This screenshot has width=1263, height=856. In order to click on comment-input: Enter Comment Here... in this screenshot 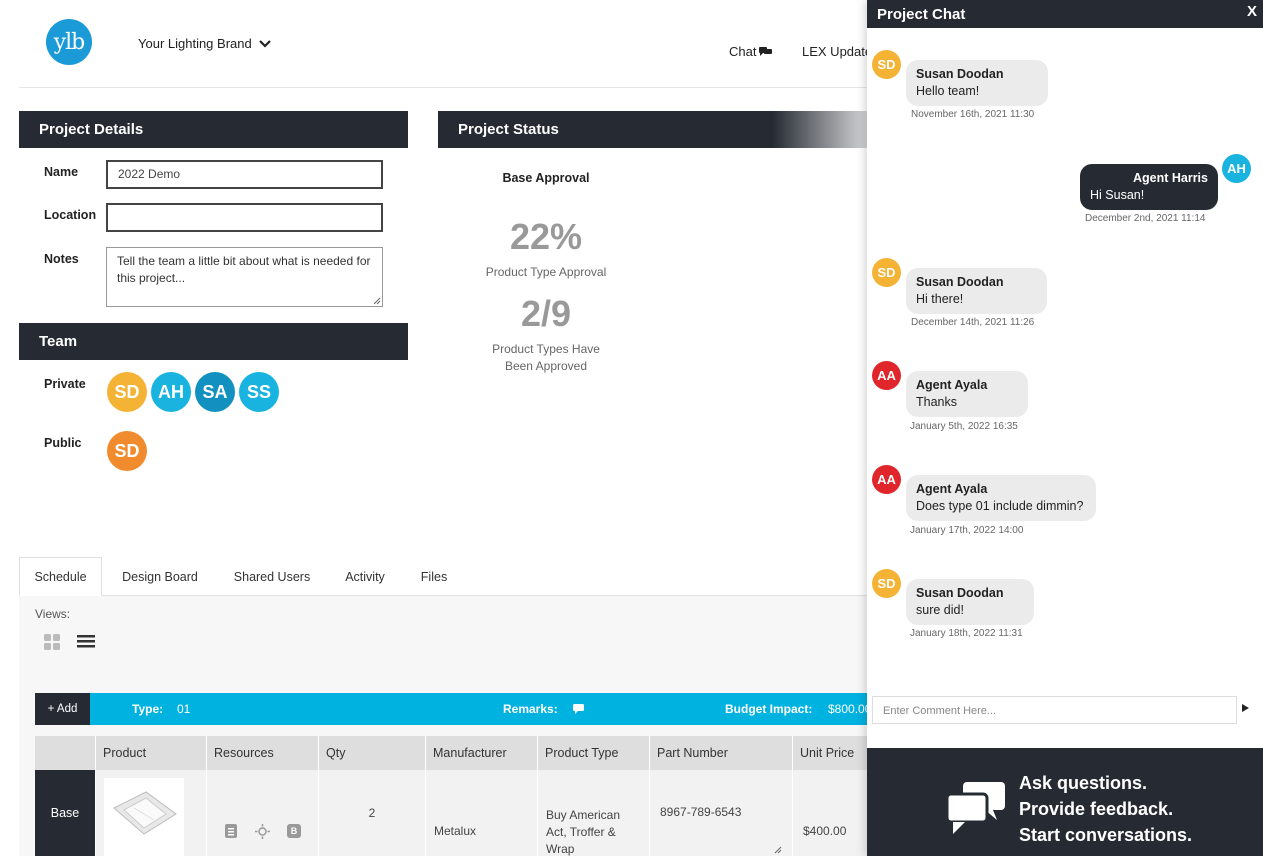, I will do `click(1054, 710)`.